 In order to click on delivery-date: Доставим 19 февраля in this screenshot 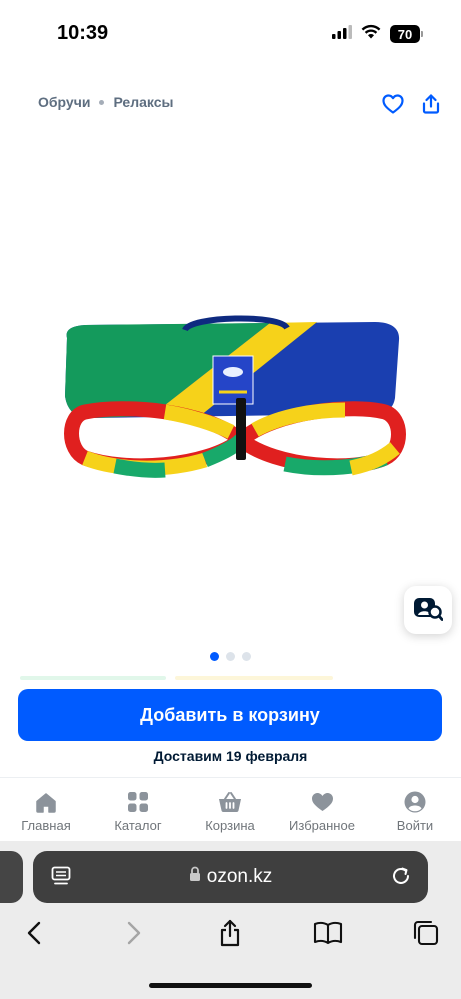, I will do `click(230, 756)`.